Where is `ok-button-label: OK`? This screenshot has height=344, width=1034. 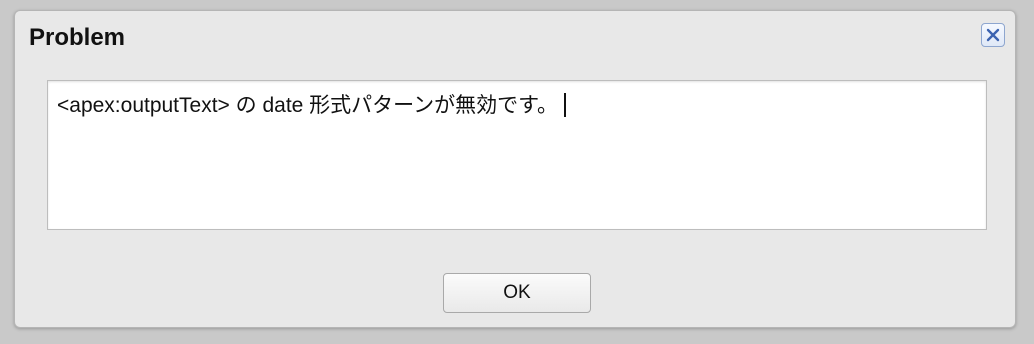
ok-button-label: OK is located at coordinates (517, 292).